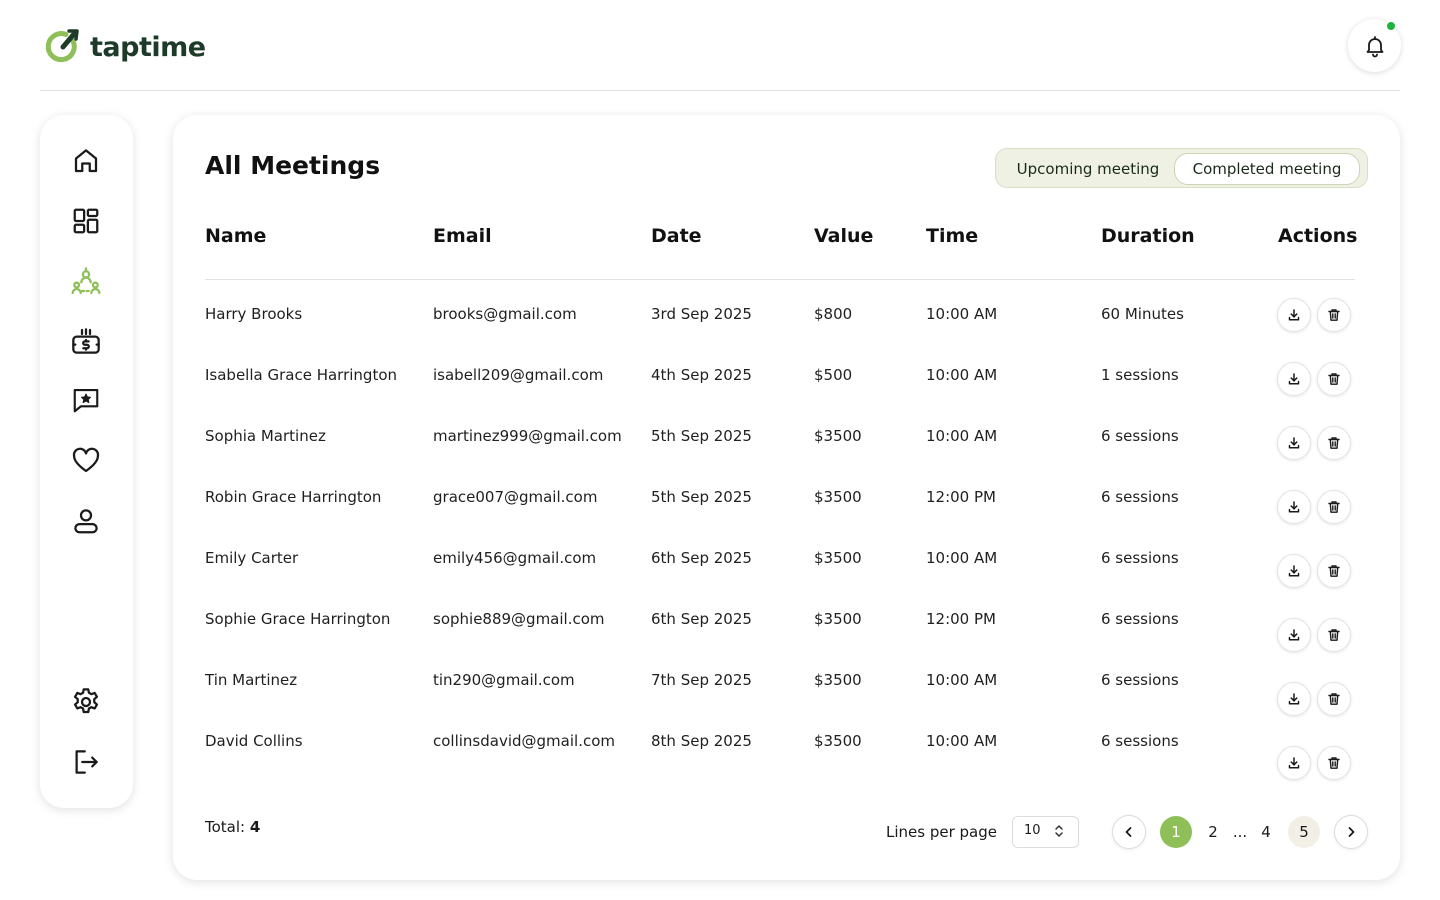  What do you see at coordinates (1266, 832) in the screenshot?
I see `page-4-button: 4` at bounding box center [1266, 832].